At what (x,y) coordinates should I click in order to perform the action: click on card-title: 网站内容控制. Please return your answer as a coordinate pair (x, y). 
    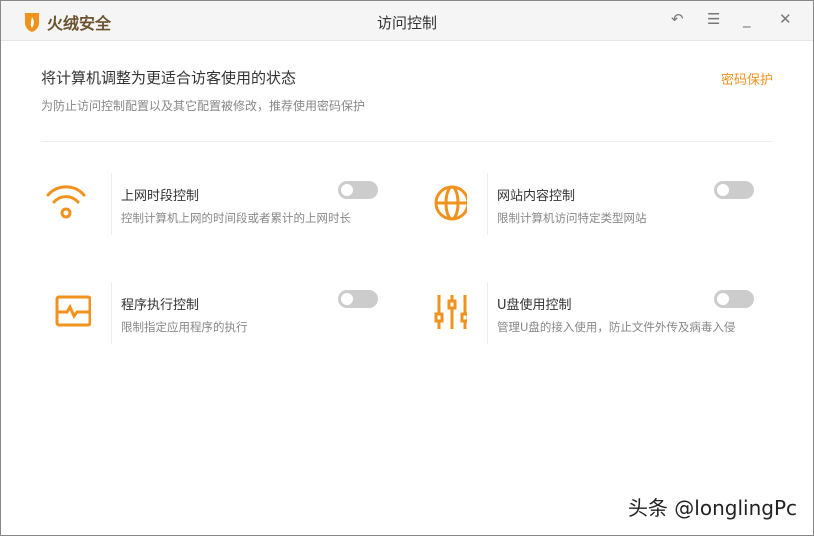
    Looking at the image, I should click on (536, 196).